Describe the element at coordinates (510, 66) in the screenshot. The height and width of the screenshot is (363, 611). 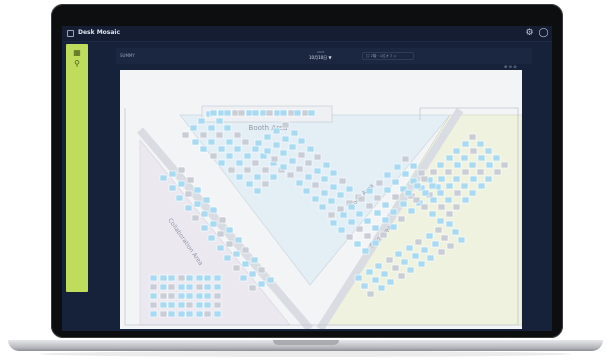
I see `zoom-controls: ⊕ ⊖ ⊘` at that location.